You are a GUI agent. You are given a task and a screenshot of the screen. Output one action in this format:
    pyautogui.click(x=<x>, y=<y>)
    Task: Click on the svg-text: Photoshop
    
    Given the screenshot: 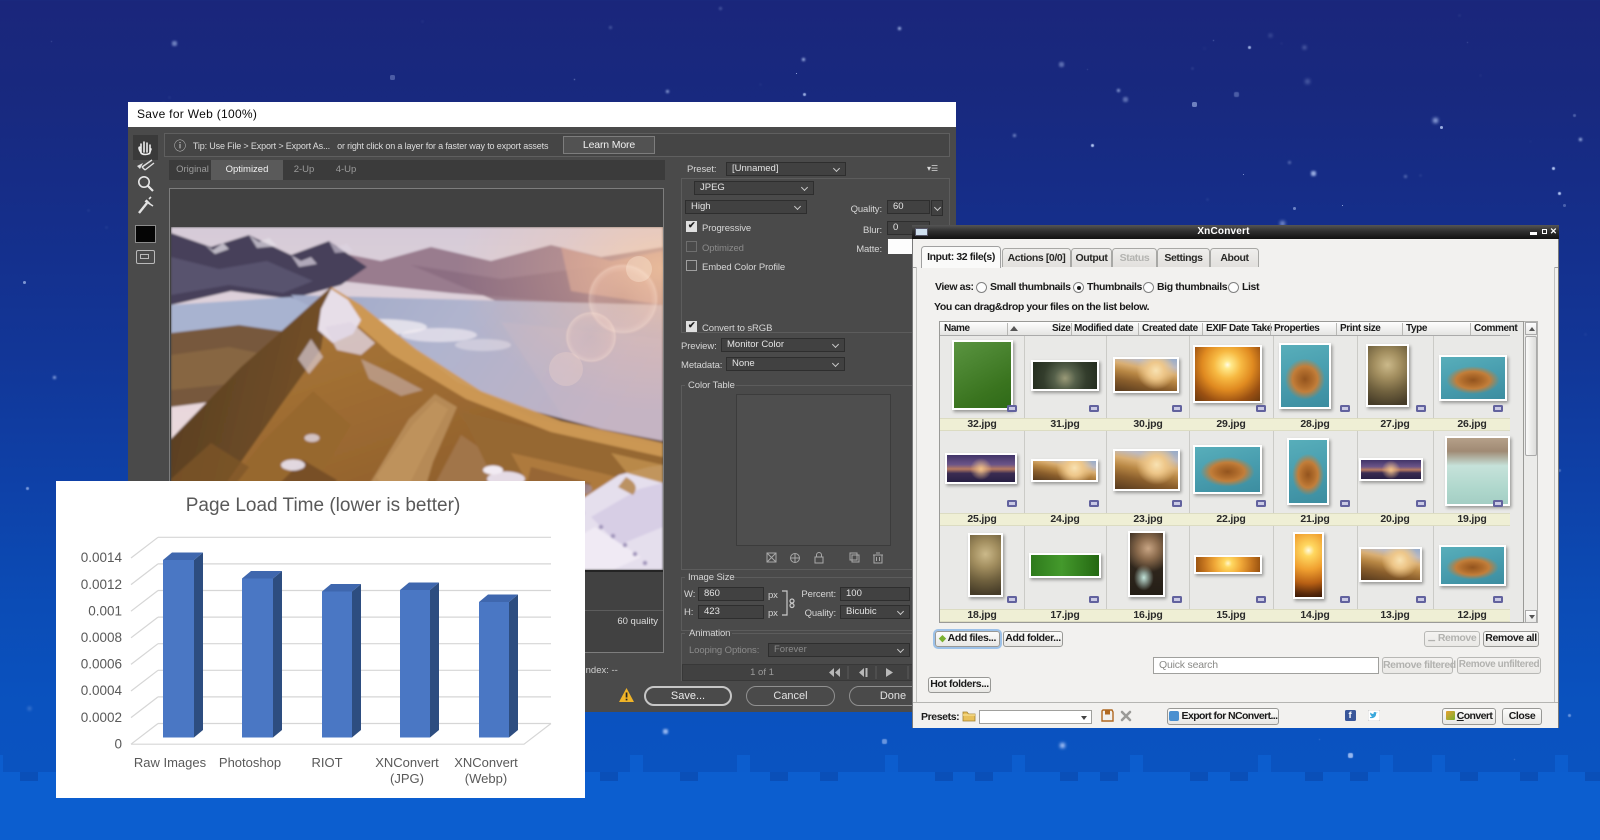 What is the action you would take?
    pyautogui.click(x=250, y=762)
    